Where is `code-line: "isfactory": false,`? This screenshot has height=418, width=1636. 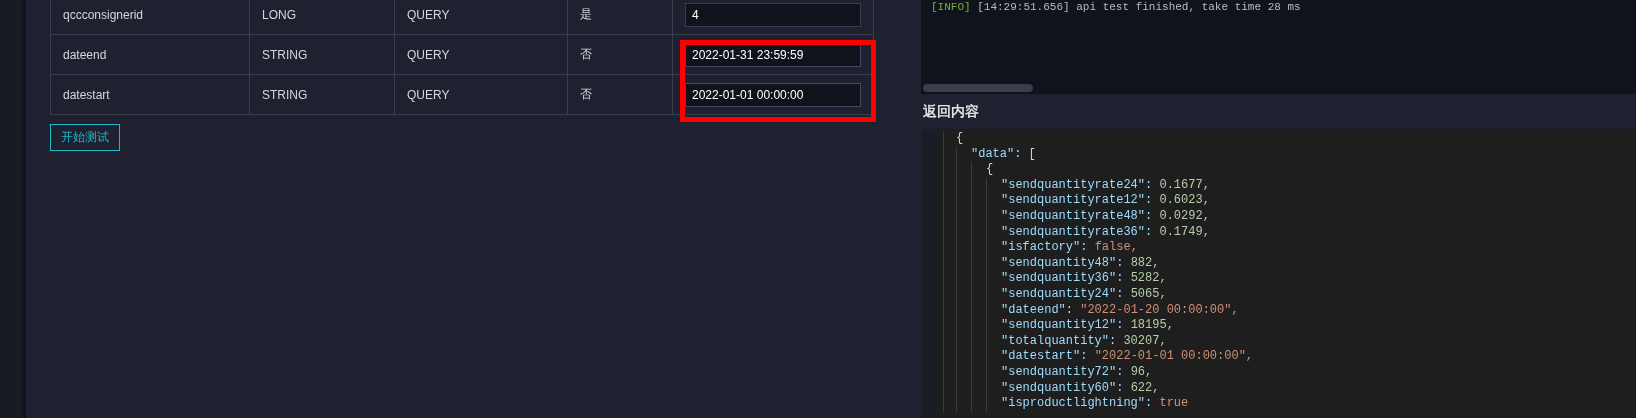
code-line: "isfactory": false, is located at coordinates (1069, 247).